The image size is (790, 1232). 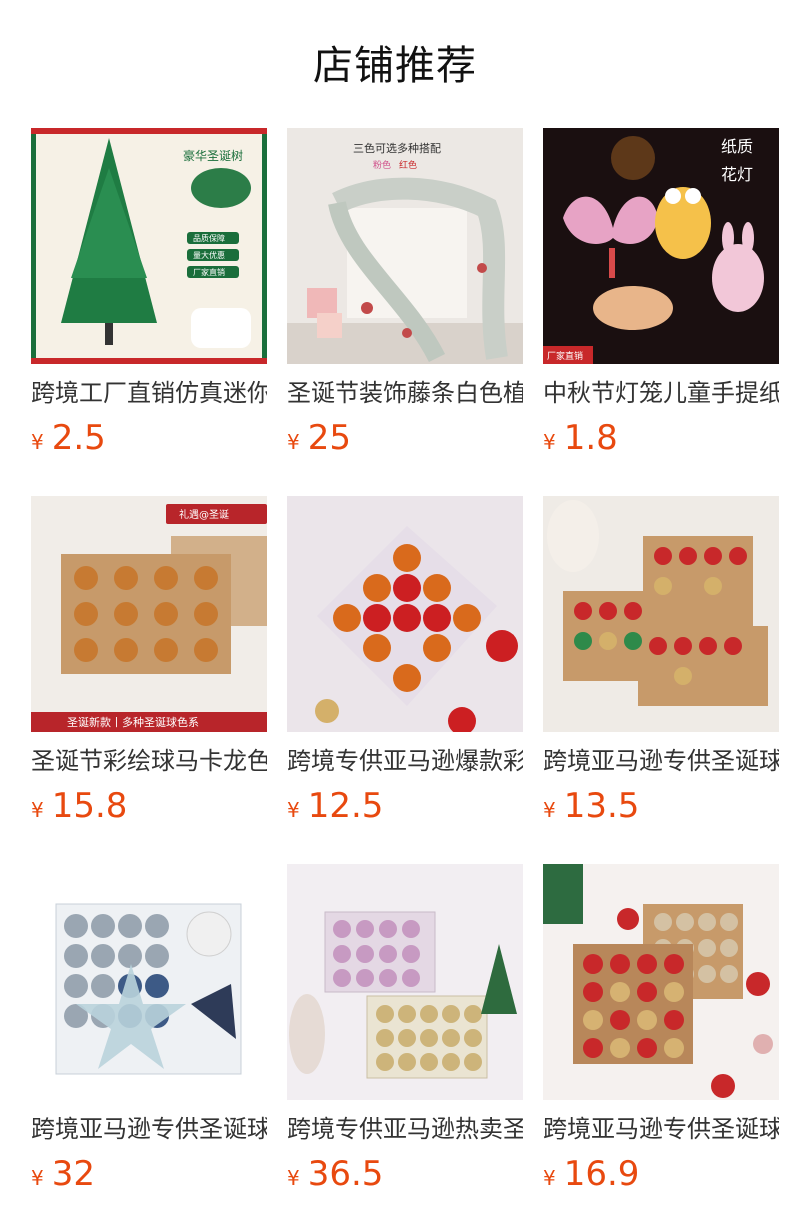 I want to click on product-card: 跨境亚马逊专供圣诞球套装 ¥13.5, so click(x=661, y=666).